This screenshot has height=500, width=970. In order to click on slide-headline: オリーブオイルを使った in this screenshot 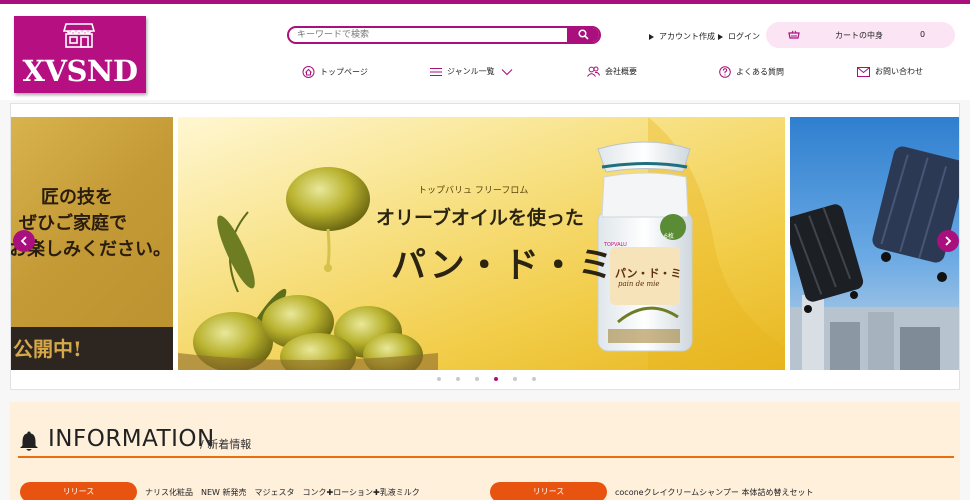, I will do `click(480, 218)`.